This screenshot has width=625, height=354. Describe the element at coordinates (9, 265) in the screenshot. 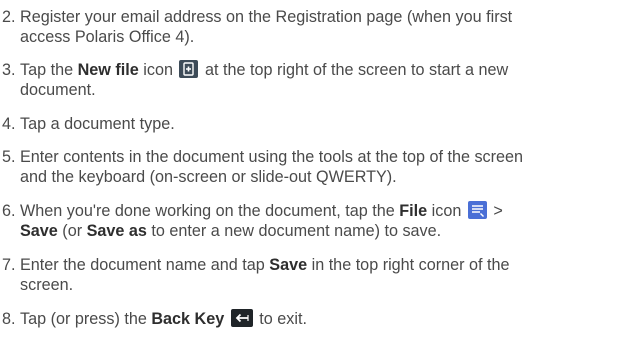

I see `step-number: 7.` at that location.